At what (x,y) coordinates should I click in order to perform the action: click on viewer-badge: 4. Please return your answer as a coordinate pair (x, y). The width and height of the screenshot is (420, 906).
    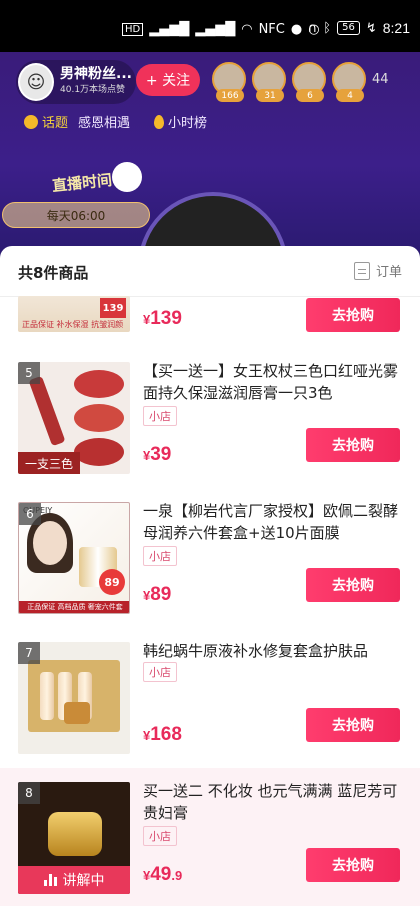
    Looking at the image, I should click on (350, 95).